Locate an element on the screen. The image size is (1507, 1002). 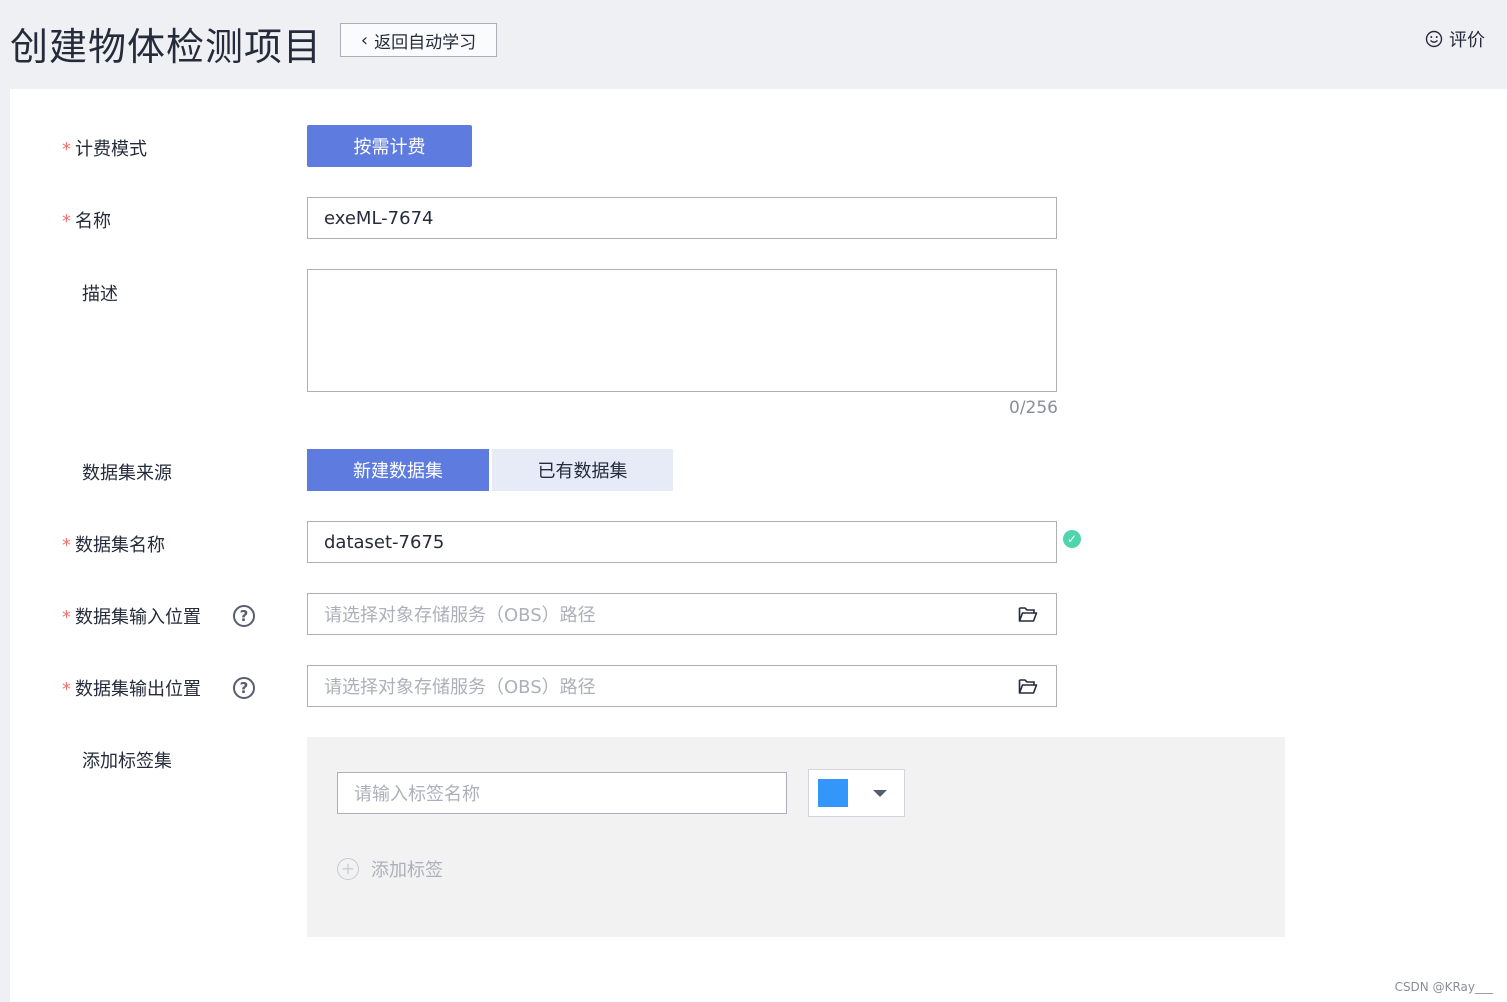
chevron-left-icon: ‹ is located at coordinates (364, 40).